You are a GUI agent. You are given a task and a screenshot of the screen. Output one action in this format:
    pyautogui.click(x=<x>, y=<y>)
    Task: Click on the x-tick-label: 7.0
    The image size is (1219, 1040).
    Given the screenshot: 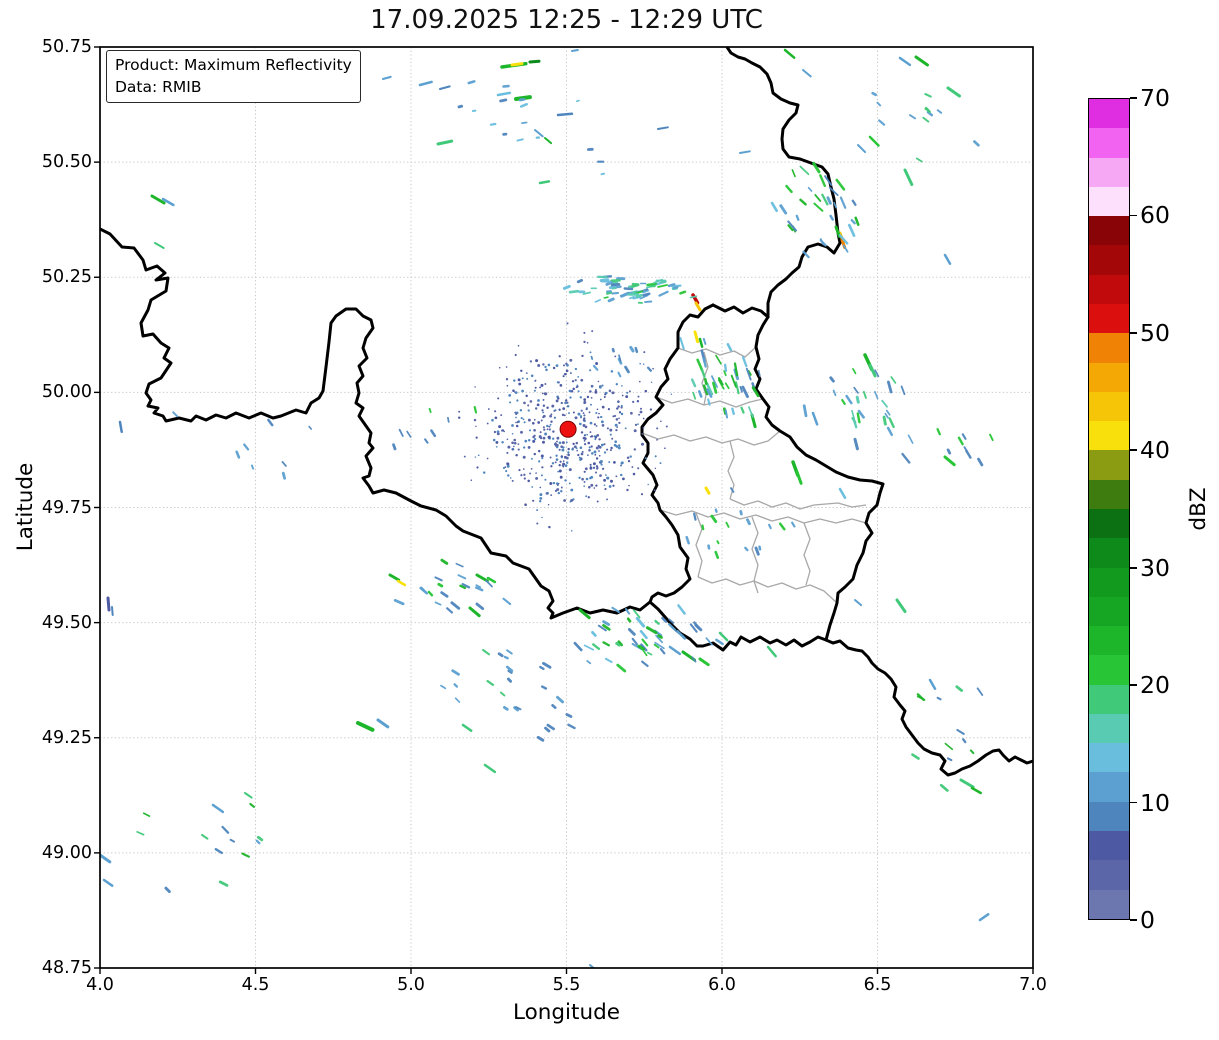 What is the action you would take?
    pyautogui.click(x=1033, y=985)
    